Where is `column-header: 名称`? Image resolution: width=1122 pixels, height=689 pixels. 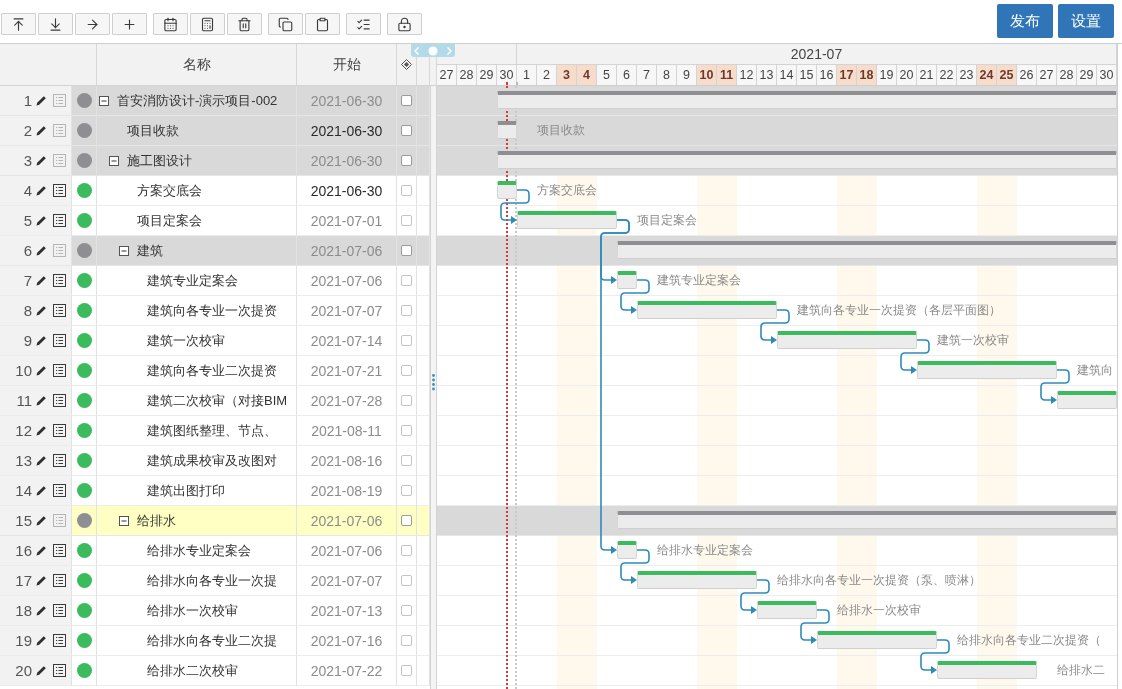
column-header: 名称 is located at coordinates (196, 64).